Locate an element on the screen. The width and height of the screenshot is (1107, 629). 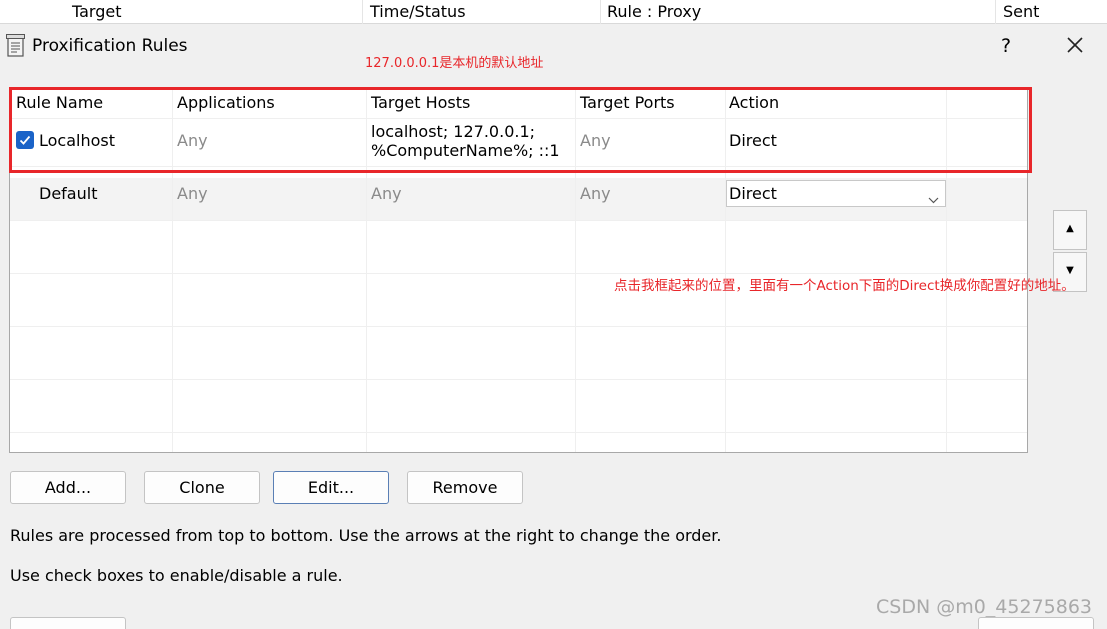
rules-document-icon is located at coordinates (16, 46).